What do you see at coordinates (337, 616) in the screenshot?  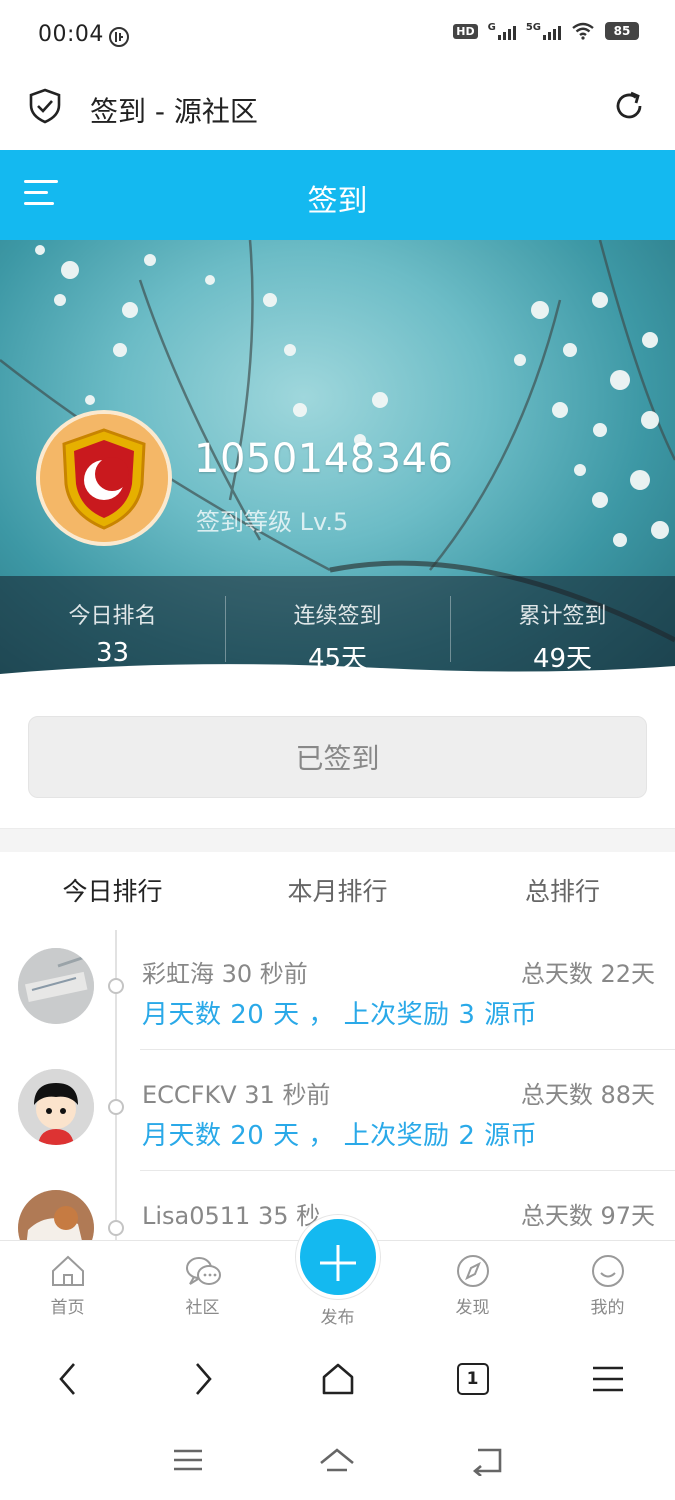 I see `stat-label: 连续签到` at bounding box center [337, 616].